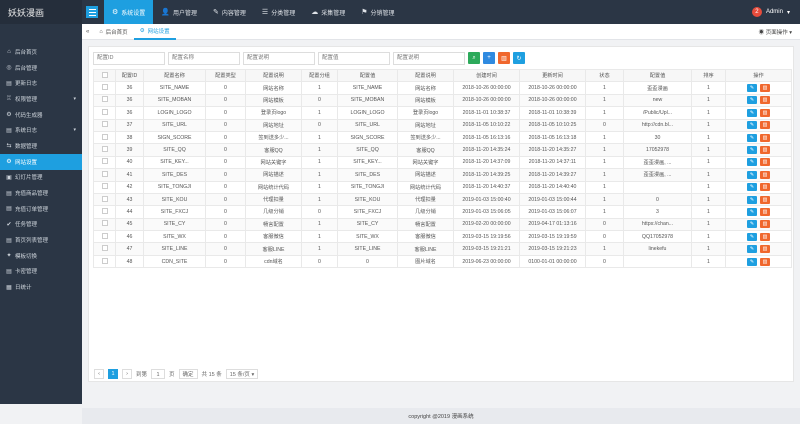 The height and width of the screenshot is (424, 800). I want to click on select-all-checkbox-cell, so click(104, 75).